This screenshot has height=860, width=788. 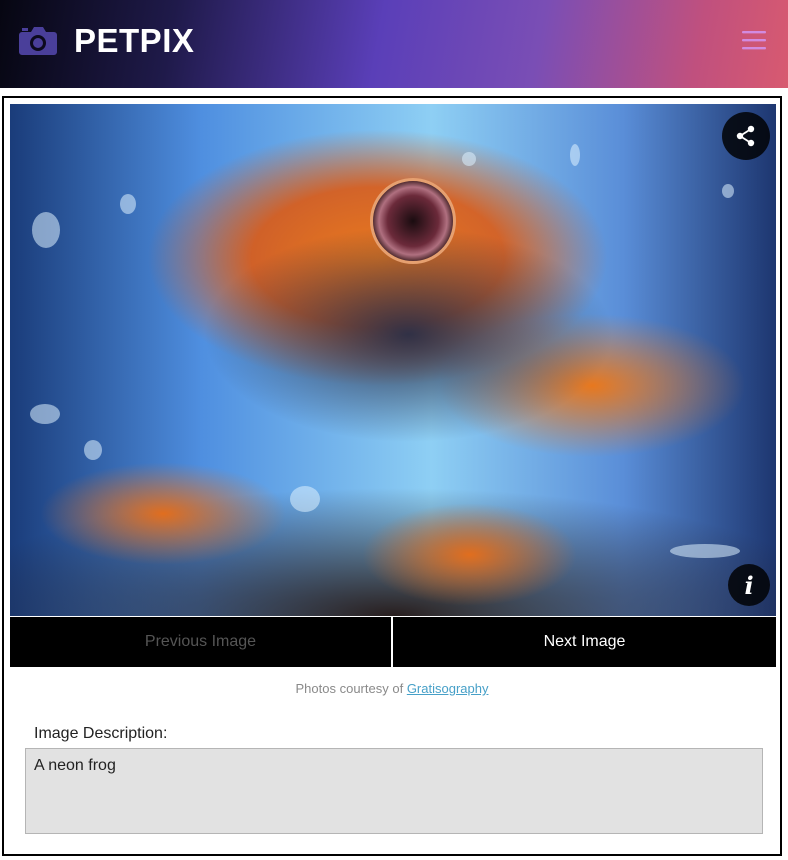 What do you see at coordinates (200, 642) in the screenshot?
I see `previous-image-button: Previous Image` at bounding box center [200, 642].